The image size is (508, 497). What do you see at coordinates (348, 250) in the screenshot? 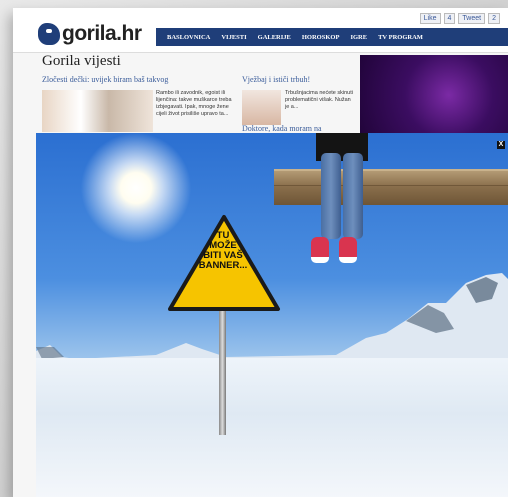
I see `right-sneaker` at bounding box center [348, 250].